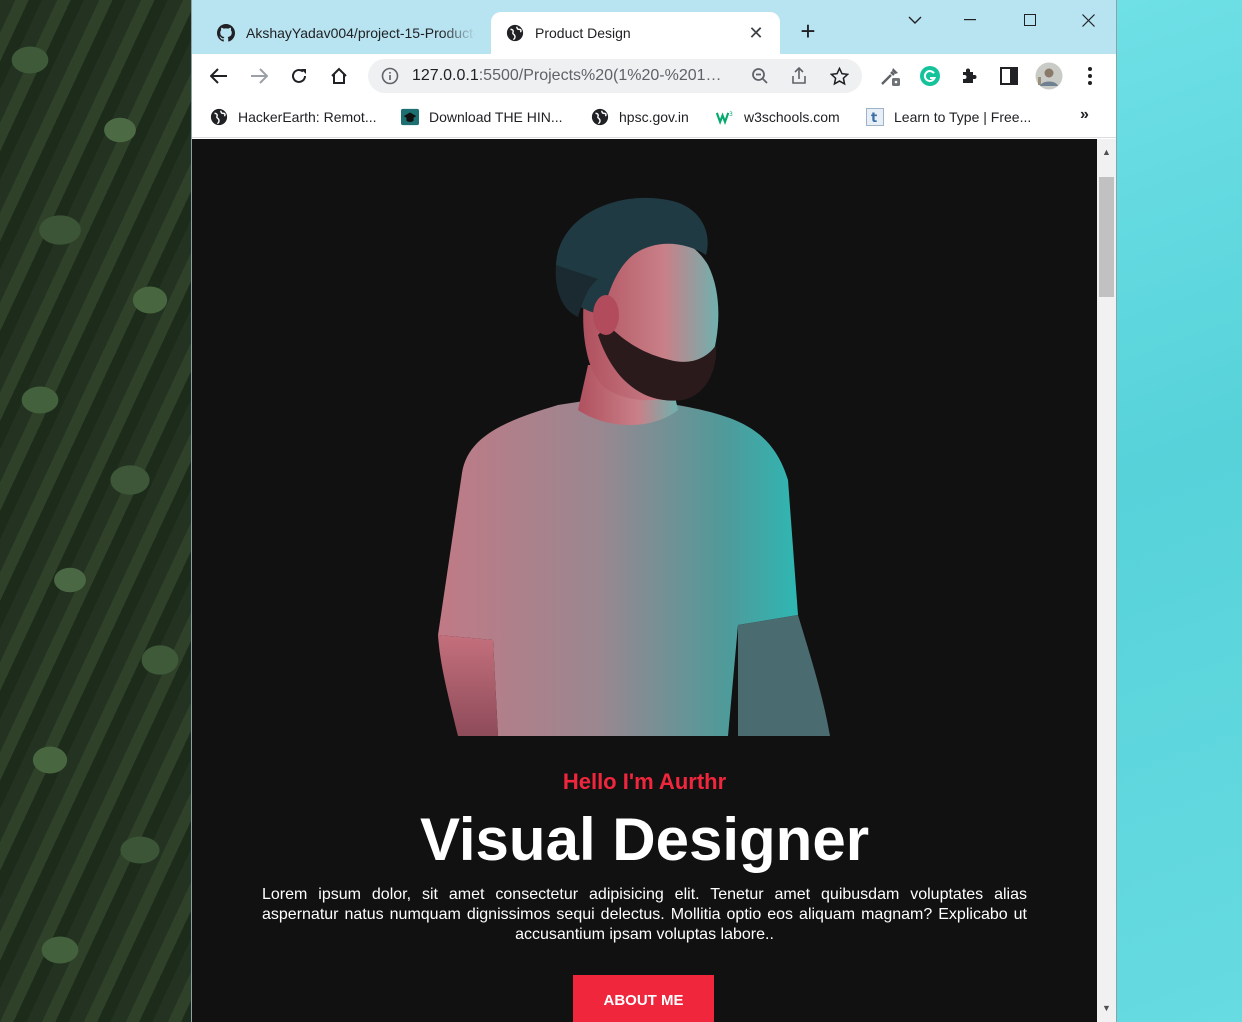 The image size is (1242, 1022). I want to click on github-icon, so click(226, 33).